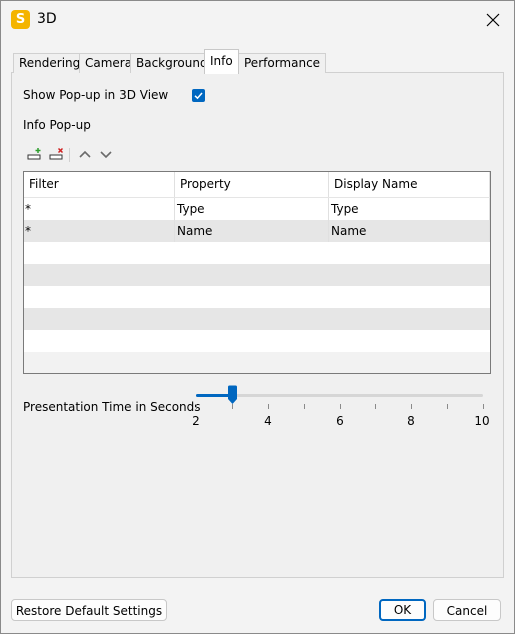 The image size is (515, 634). Describe the element at coordinates (409, 184) in the screenshot. I see `column-header-display-name: Display Name` at that location.